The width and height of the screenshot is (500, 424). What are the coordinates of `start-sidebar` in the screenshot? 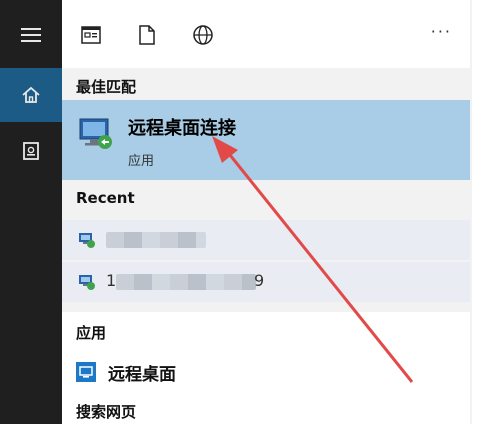 It's located at (31, 212).